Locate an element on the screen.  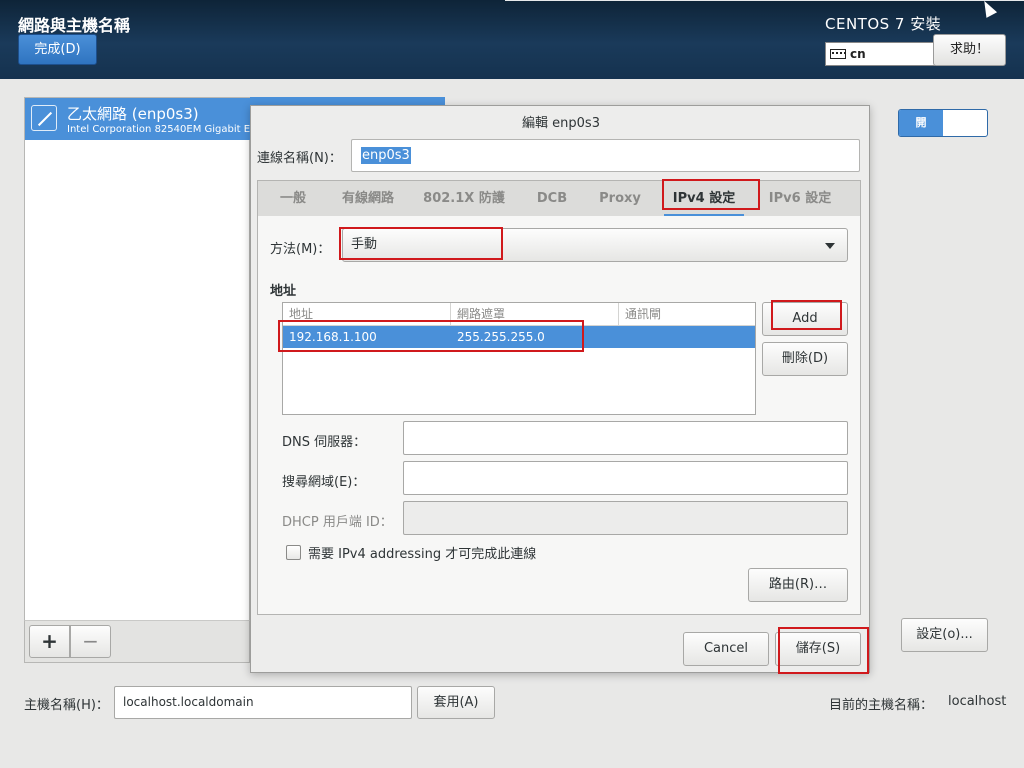
page-title: 網路與主機名稱 is located at coordinates (74, 25).